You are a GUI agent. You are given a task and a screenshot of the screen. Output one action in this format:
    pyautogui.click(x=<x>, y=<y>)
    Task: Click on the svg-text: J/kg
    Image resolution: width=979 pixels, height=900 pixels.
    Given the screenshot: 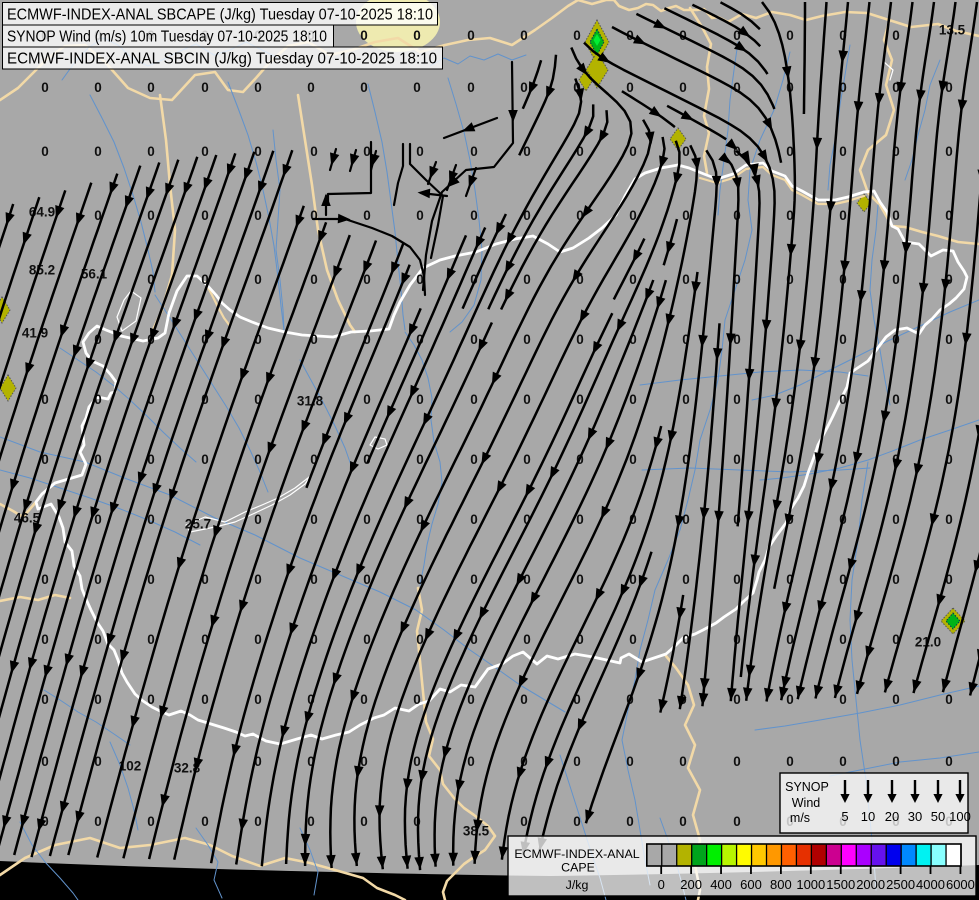 What is the action you would take?
    pyautogui.click(x=577, y=885)
    